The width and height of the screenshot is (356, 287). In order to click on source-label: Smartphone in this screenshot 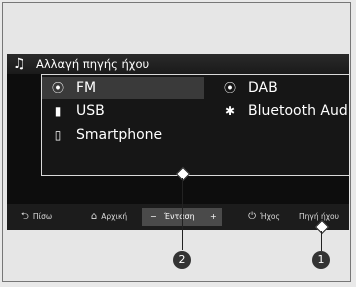, I will do `click(119, 135)`.